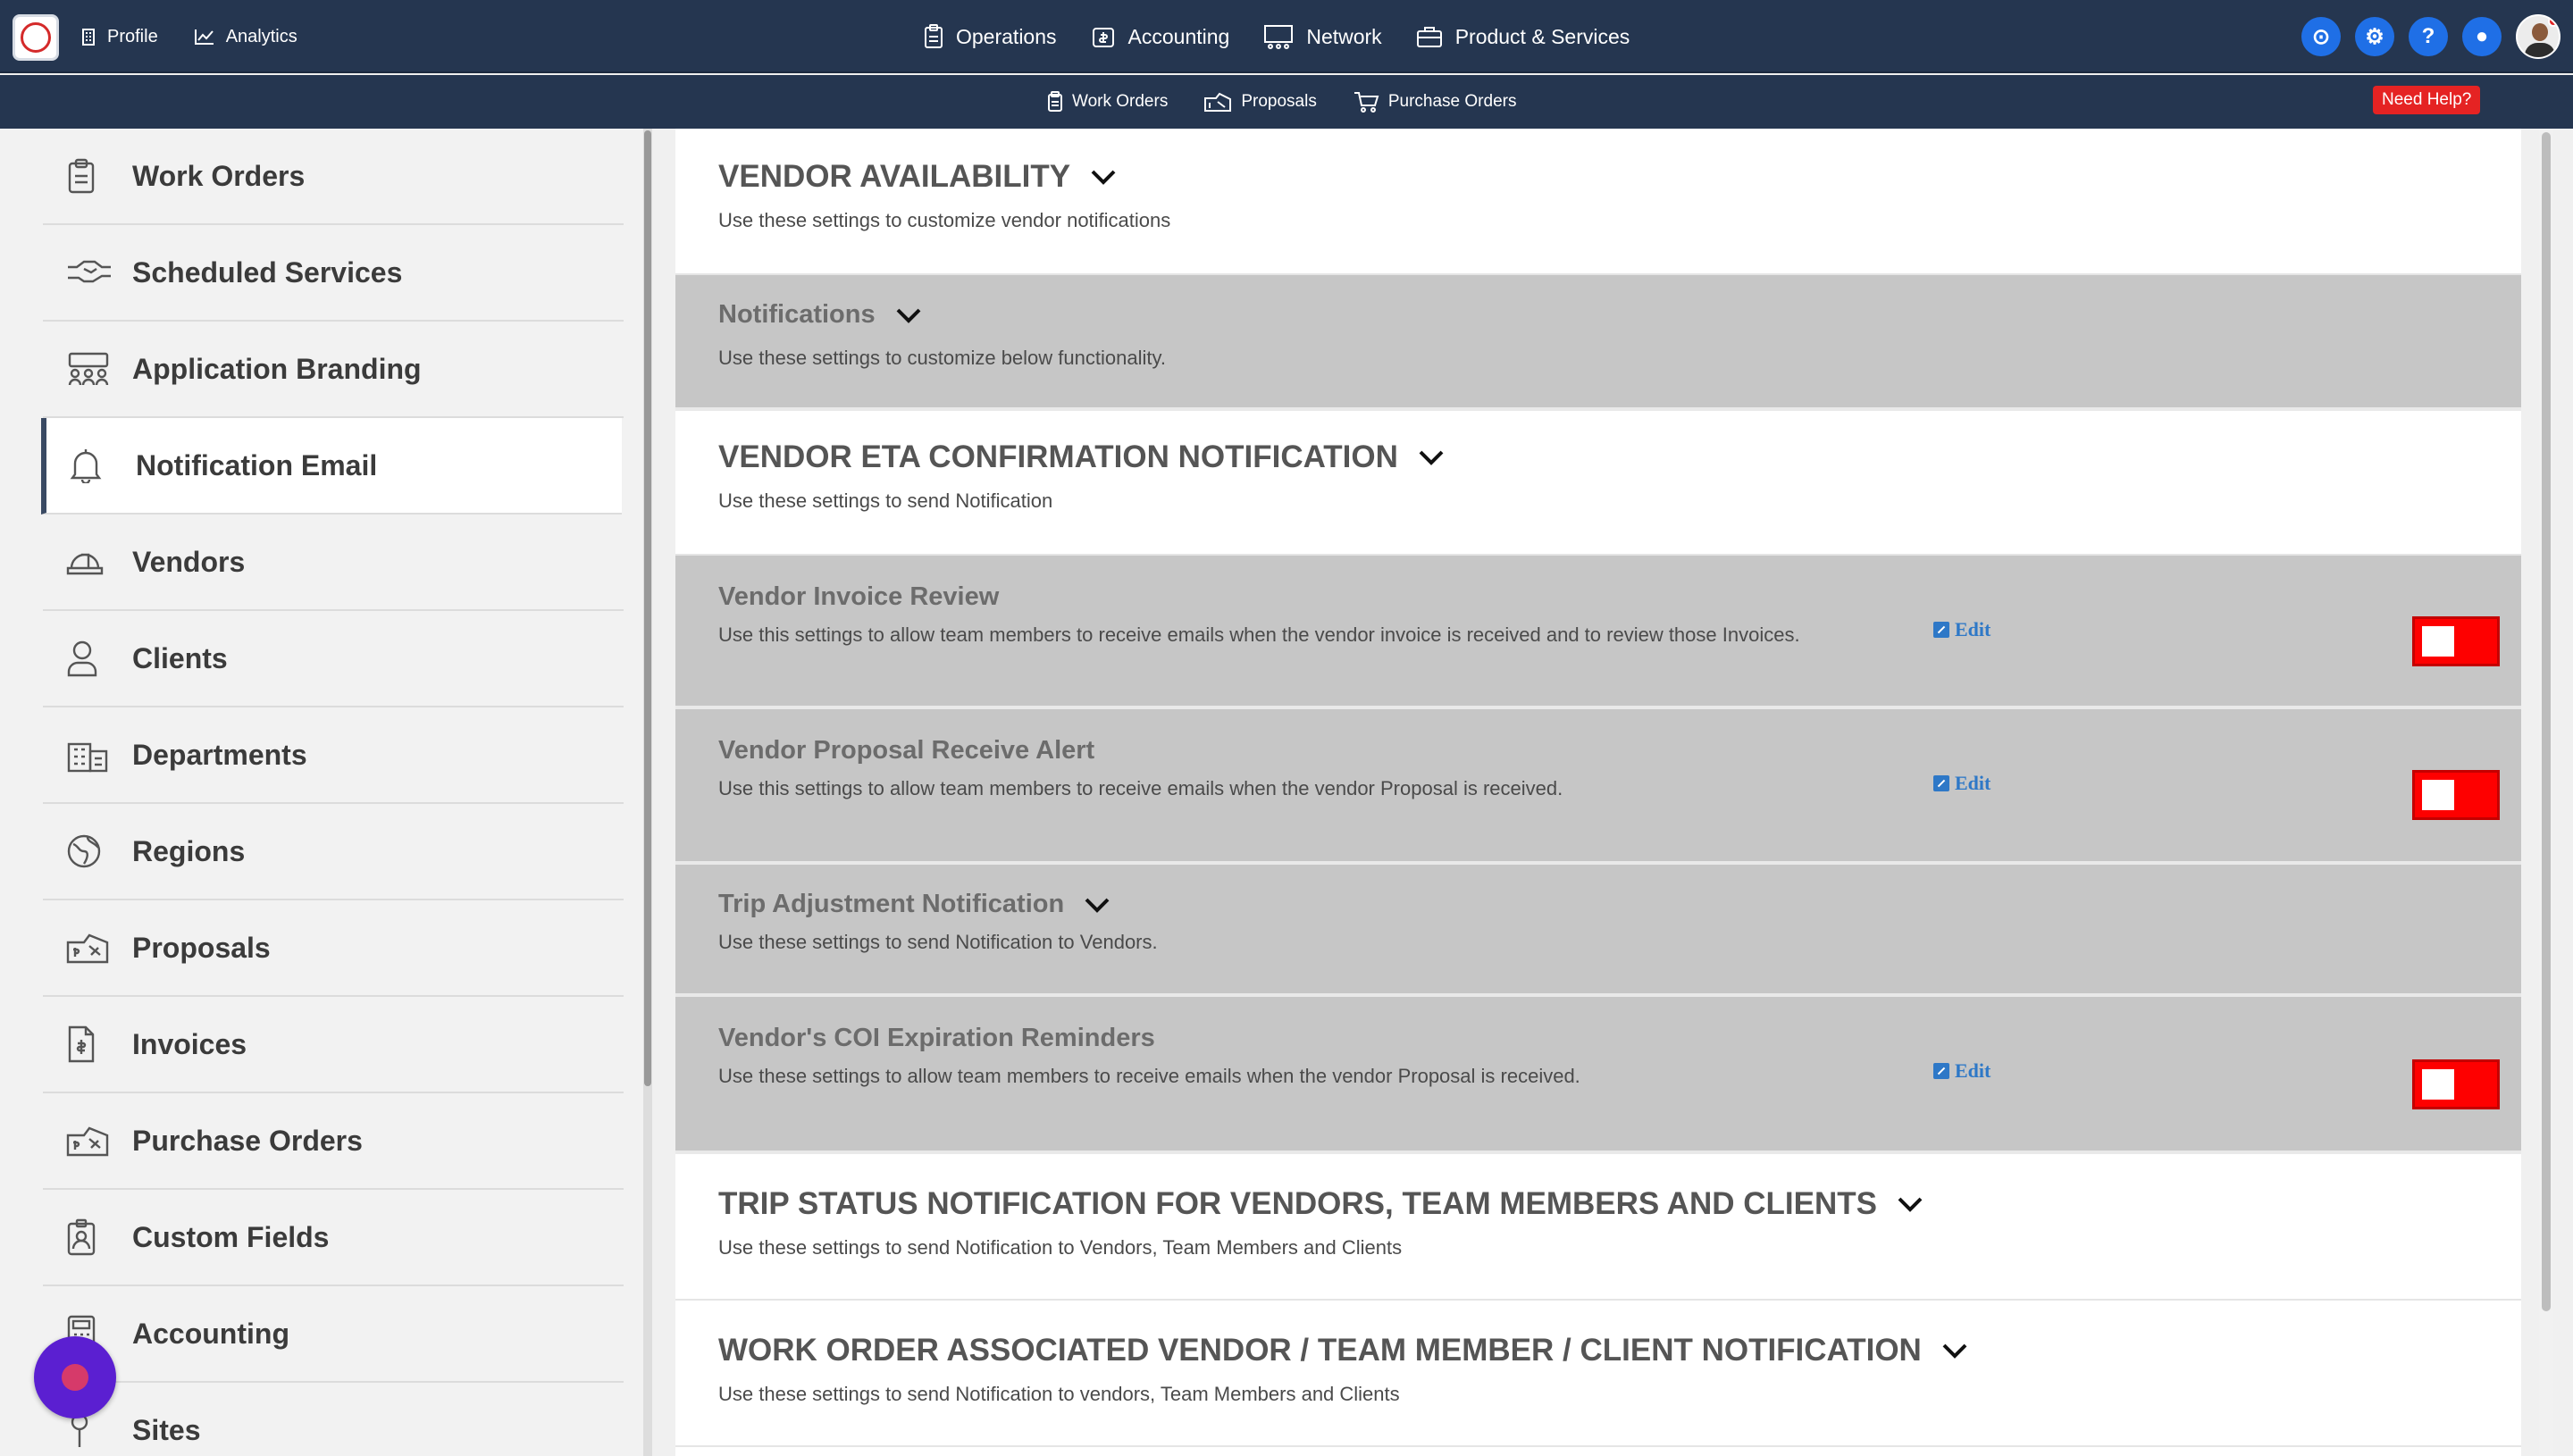 This screenshot has width=2573, height=1456. What do you see at coordinates (93, 658) in the screenshot?
I see `user-icon` at bounding box center [93, 658].